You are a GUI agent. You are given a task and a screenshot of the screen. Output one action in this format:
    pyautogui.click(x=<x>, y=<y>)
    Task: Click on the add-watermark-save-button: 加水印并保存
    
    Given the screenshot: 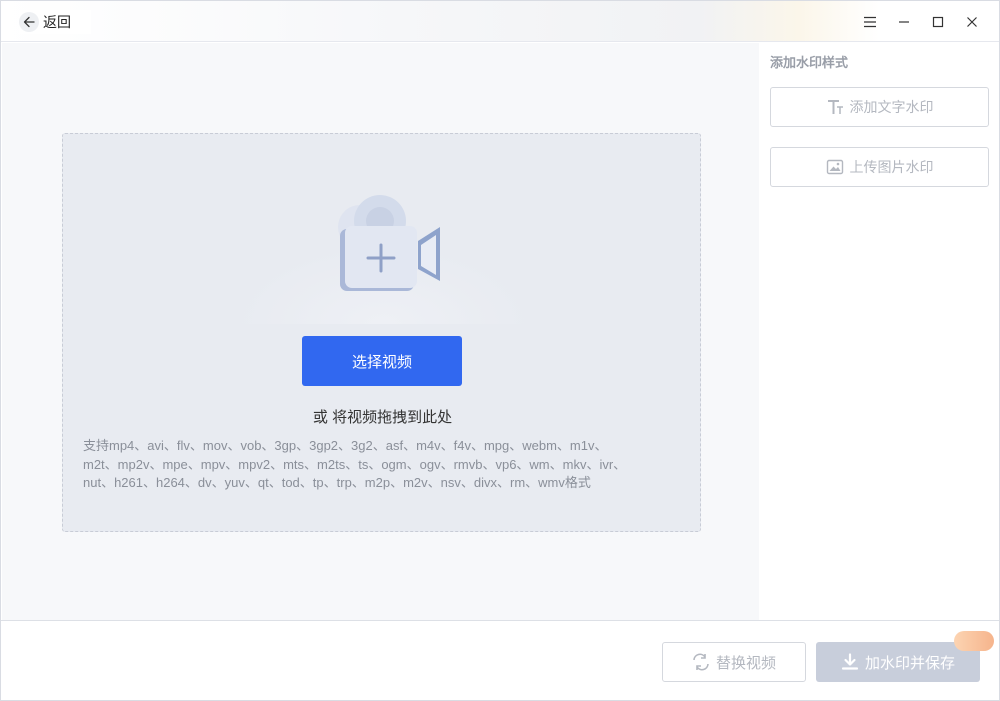 What is the action you would take?
    pyautogui.click(x=898, y=662)
    